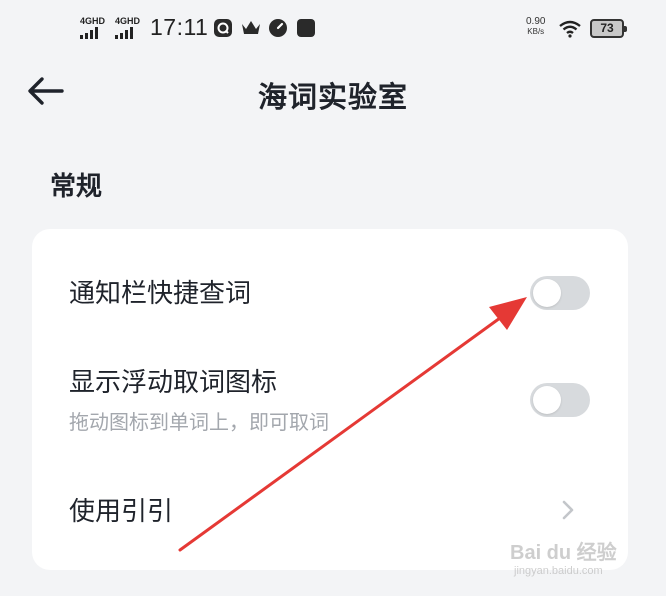 The height and width of the screenshot is (596, 666). I want to click on speed-icon, so click(278, 28).